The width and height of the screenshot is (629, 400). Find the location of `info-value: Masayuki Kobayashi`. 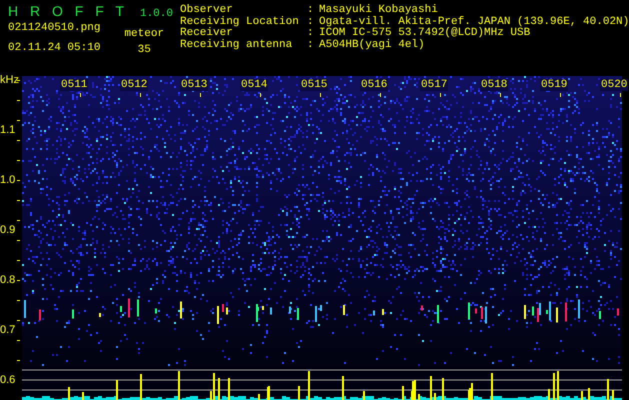

info-value: Masayuki Kobayashi is located at coordinates (378, 10).